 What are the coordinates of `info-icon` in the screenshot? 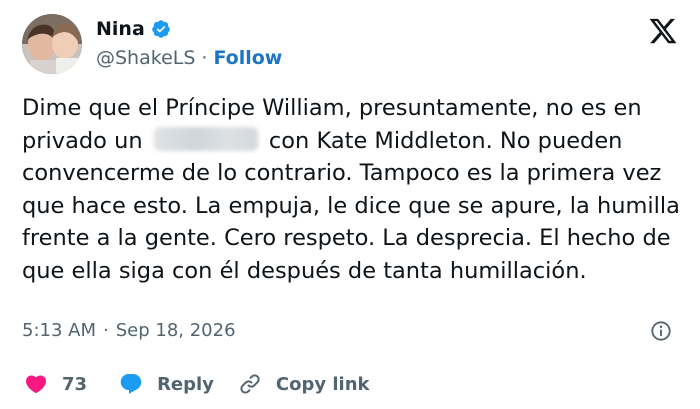 It's located at (661, 331).